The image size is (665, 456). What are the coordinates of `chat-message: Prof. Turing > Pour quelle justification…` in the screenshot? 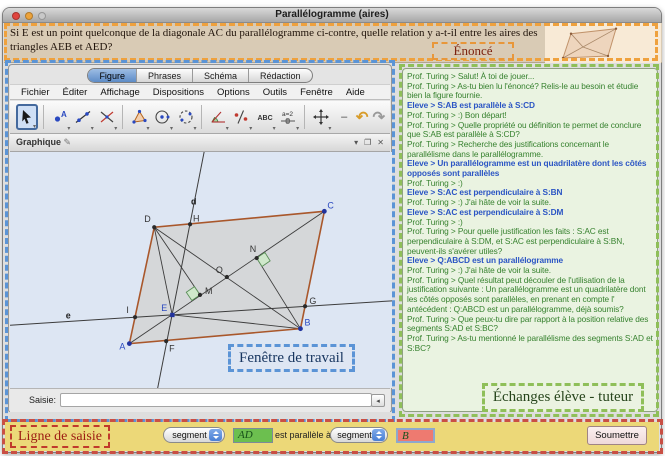 It's located at (516, 241).